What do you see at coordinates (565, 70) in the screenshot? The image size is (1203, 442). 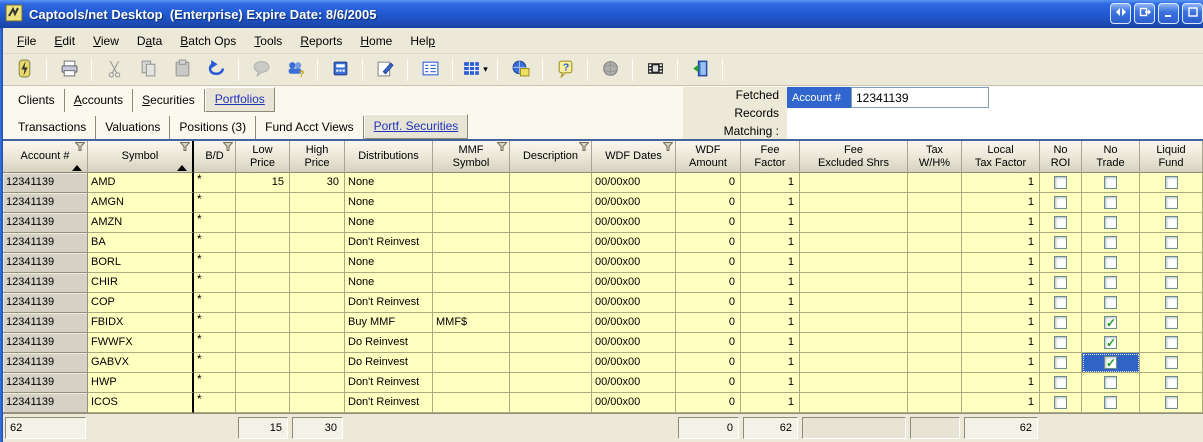 I see `help-button: ?` at bounding box center [565, 70].